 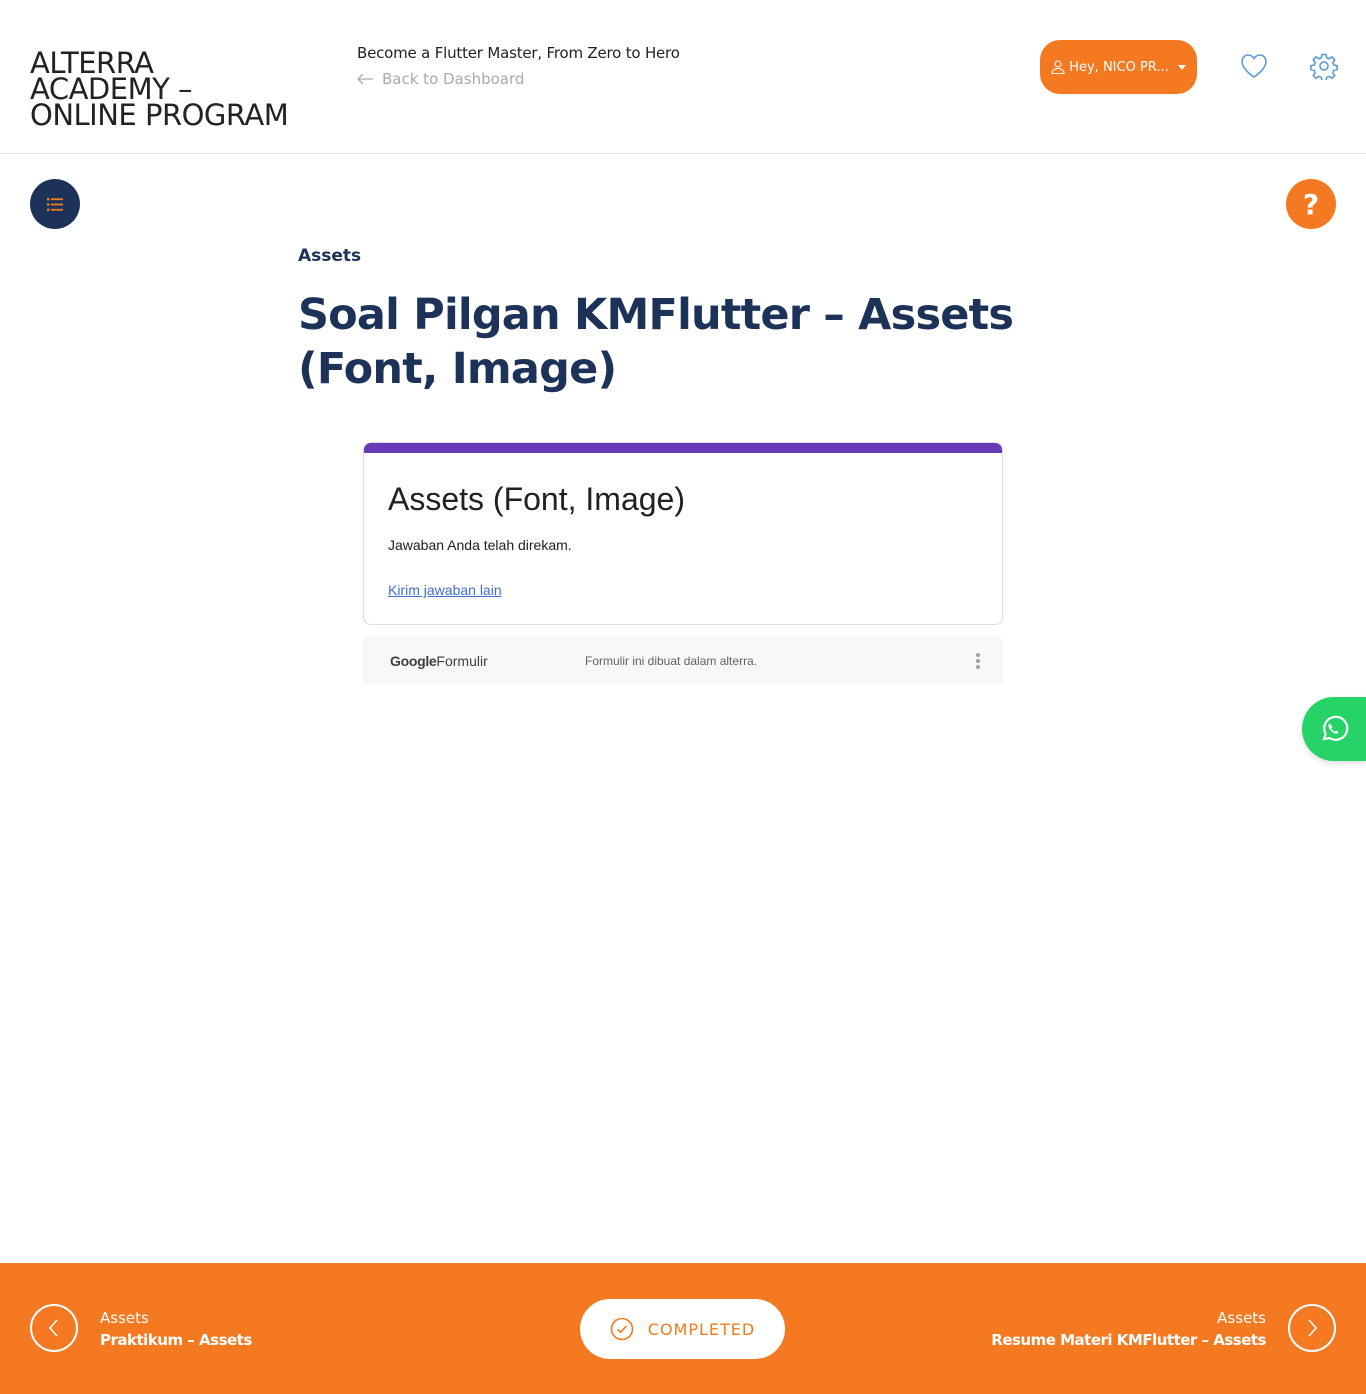 What do you see at coordinates (1058, 67) in the screenshot?
I see `user-icon` at bounding box center [1058, 67].